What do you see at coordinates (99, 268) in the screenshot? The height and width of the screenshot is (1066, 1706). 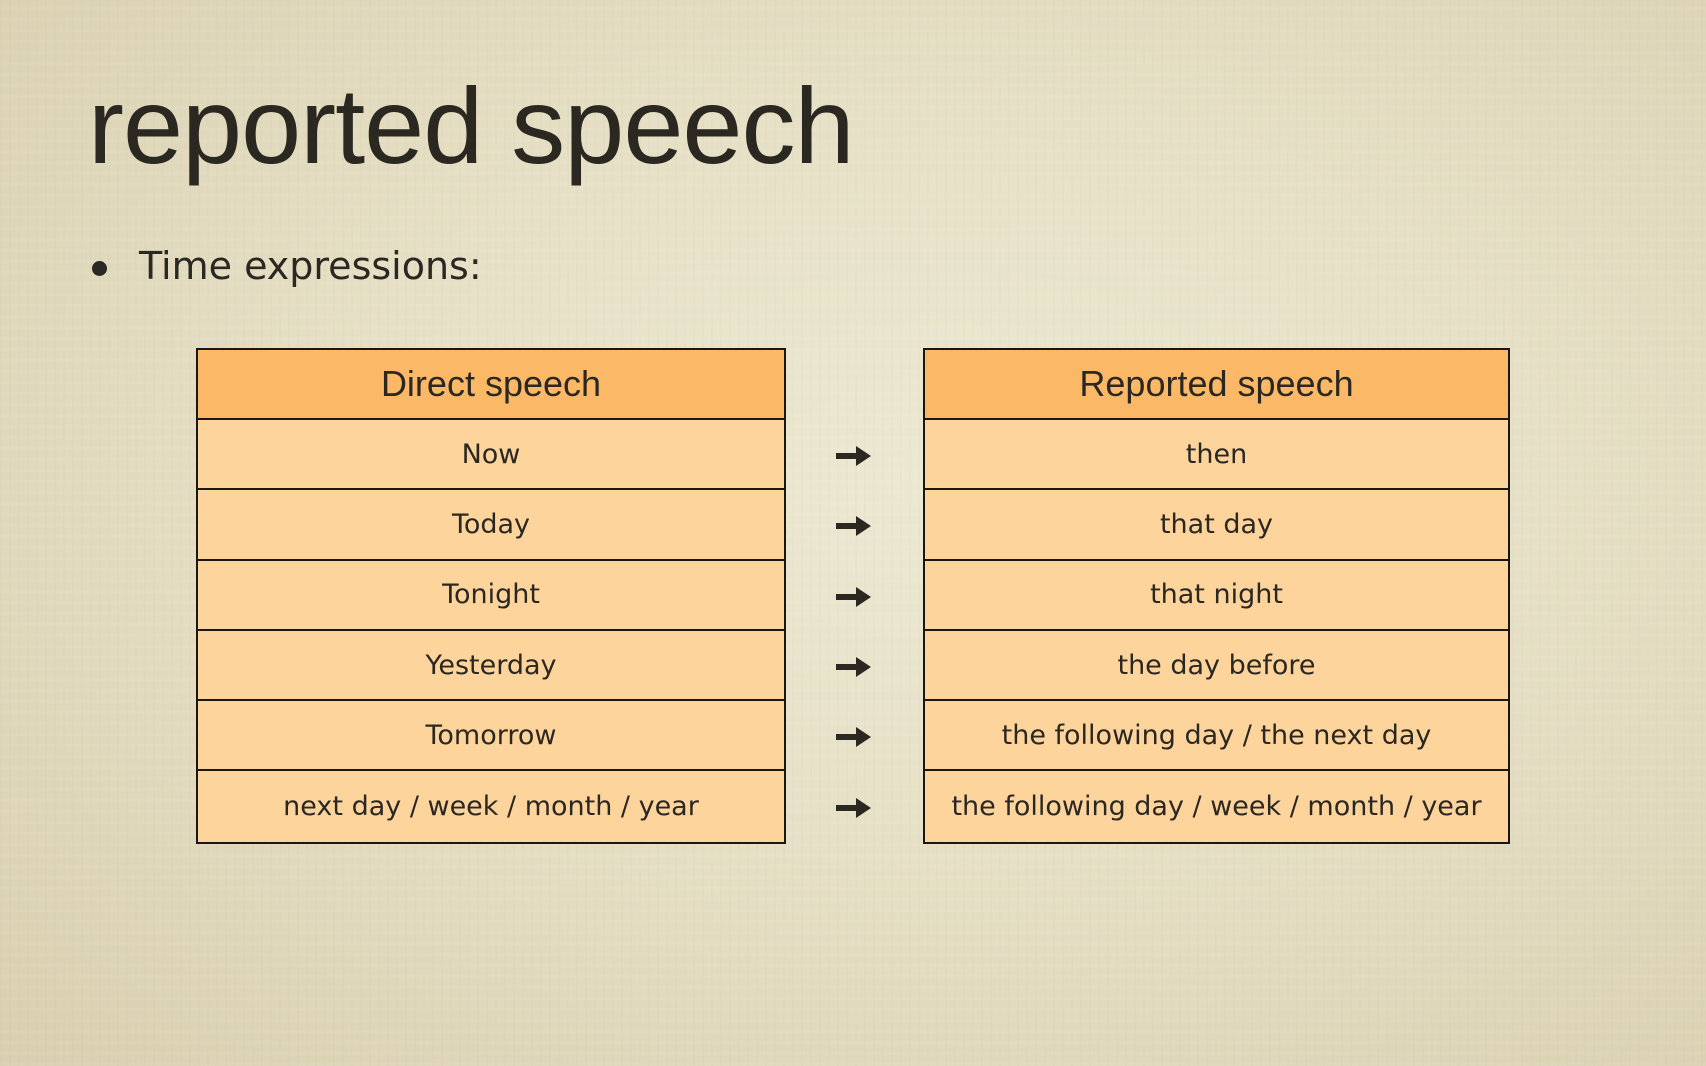 I see `bullet-icon` at bounding box center [99, 268].